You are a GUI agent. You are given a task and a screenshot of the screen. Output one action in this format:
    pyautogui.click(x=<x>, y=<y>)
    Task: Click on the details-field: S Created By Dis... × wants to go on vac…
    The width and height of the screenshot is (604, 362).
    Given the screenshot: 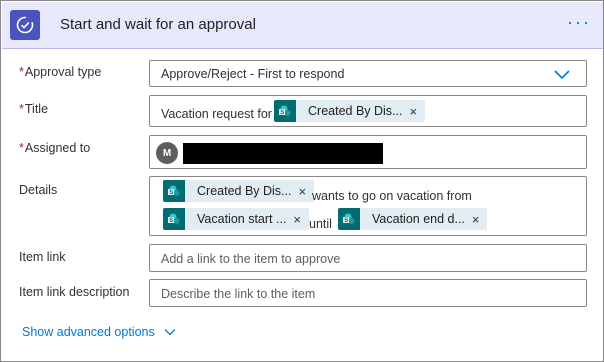 What is the action you would take?
    pyautogui.click(x=368, y=206)
    